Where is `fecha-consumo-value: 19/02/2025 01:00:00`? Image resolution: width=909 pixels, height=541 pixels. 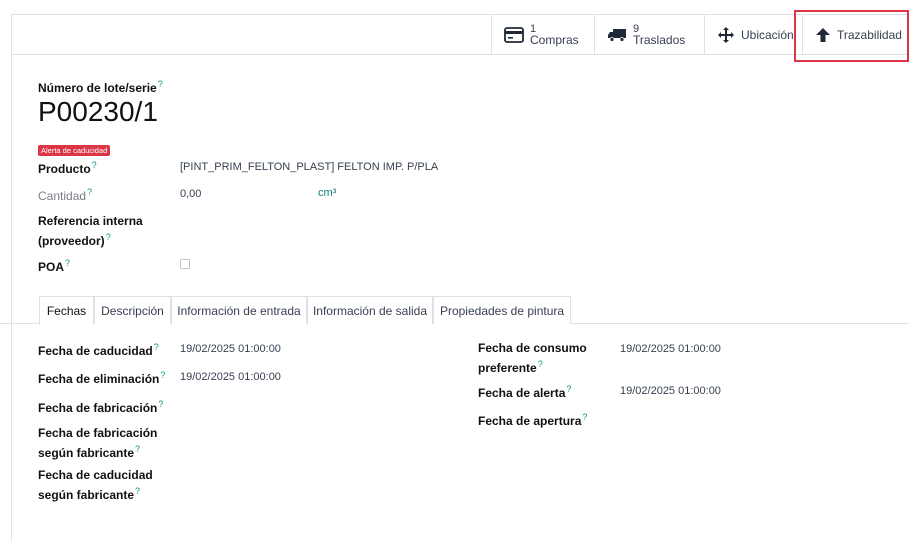 fecha-consumo-value: 19/02/2025 01:00:00 is located at coordinates (670, 349).